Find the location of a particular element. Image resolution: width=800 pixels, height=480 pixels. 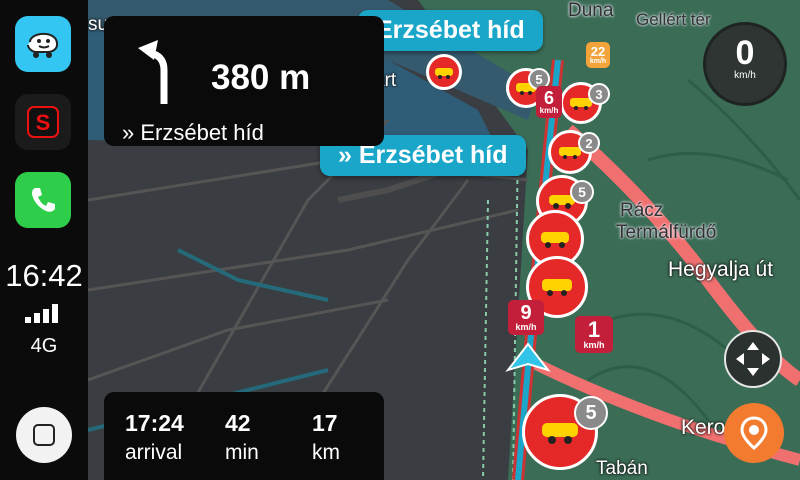

signal-icon is located at coordinates (41, 313).